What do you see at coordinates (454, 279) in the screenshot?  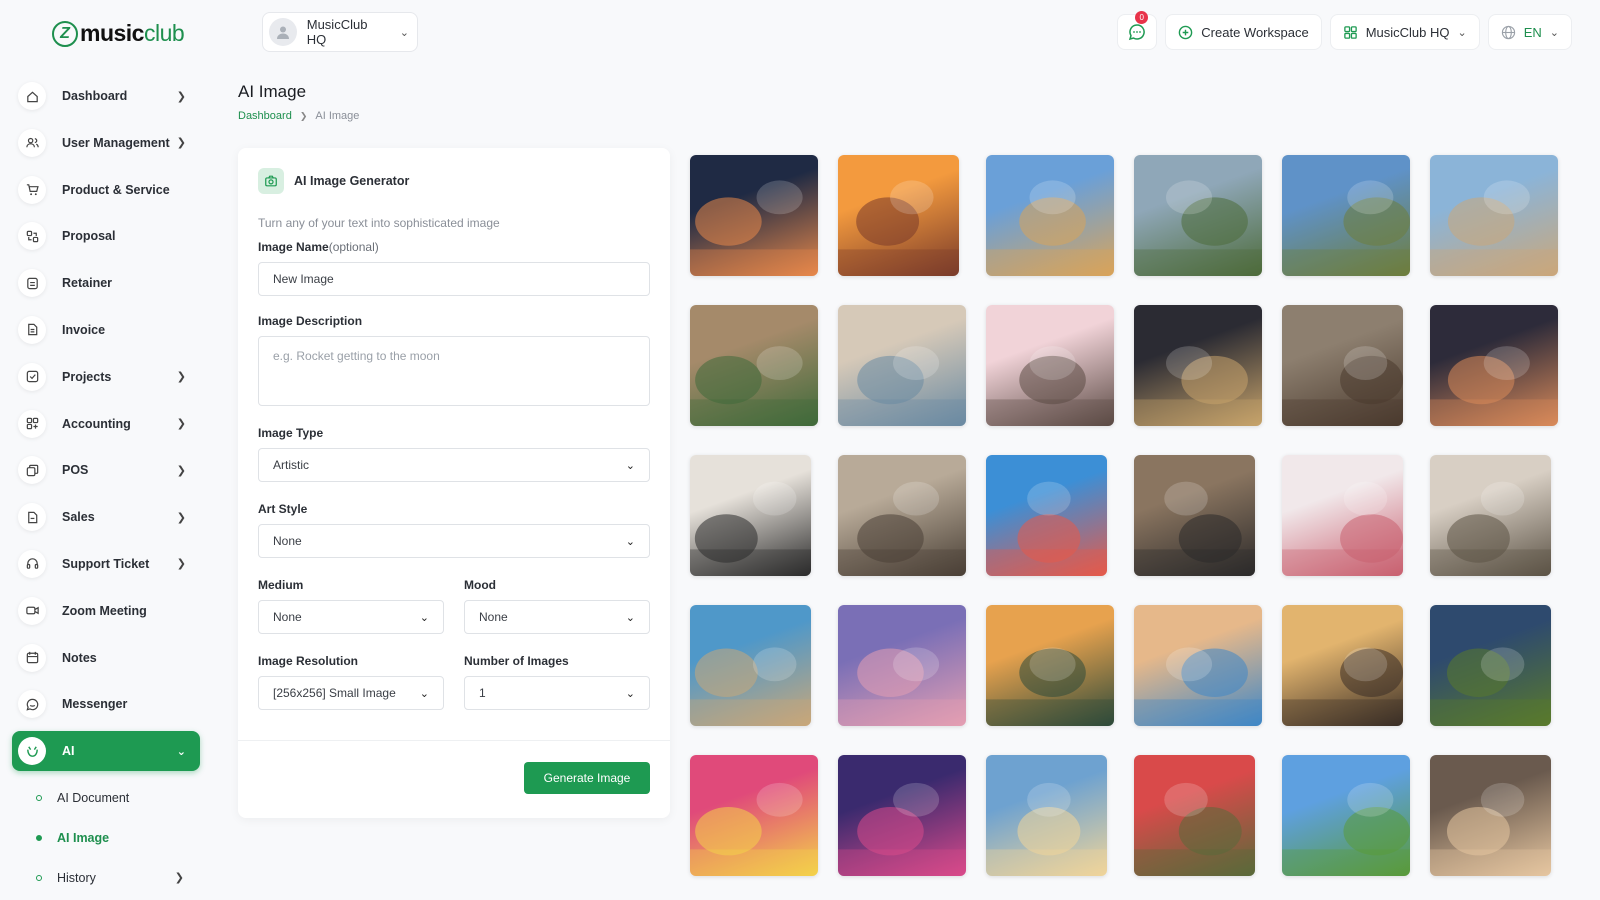 I see `image-name-input: New Image` at bounding box center [454, 279].